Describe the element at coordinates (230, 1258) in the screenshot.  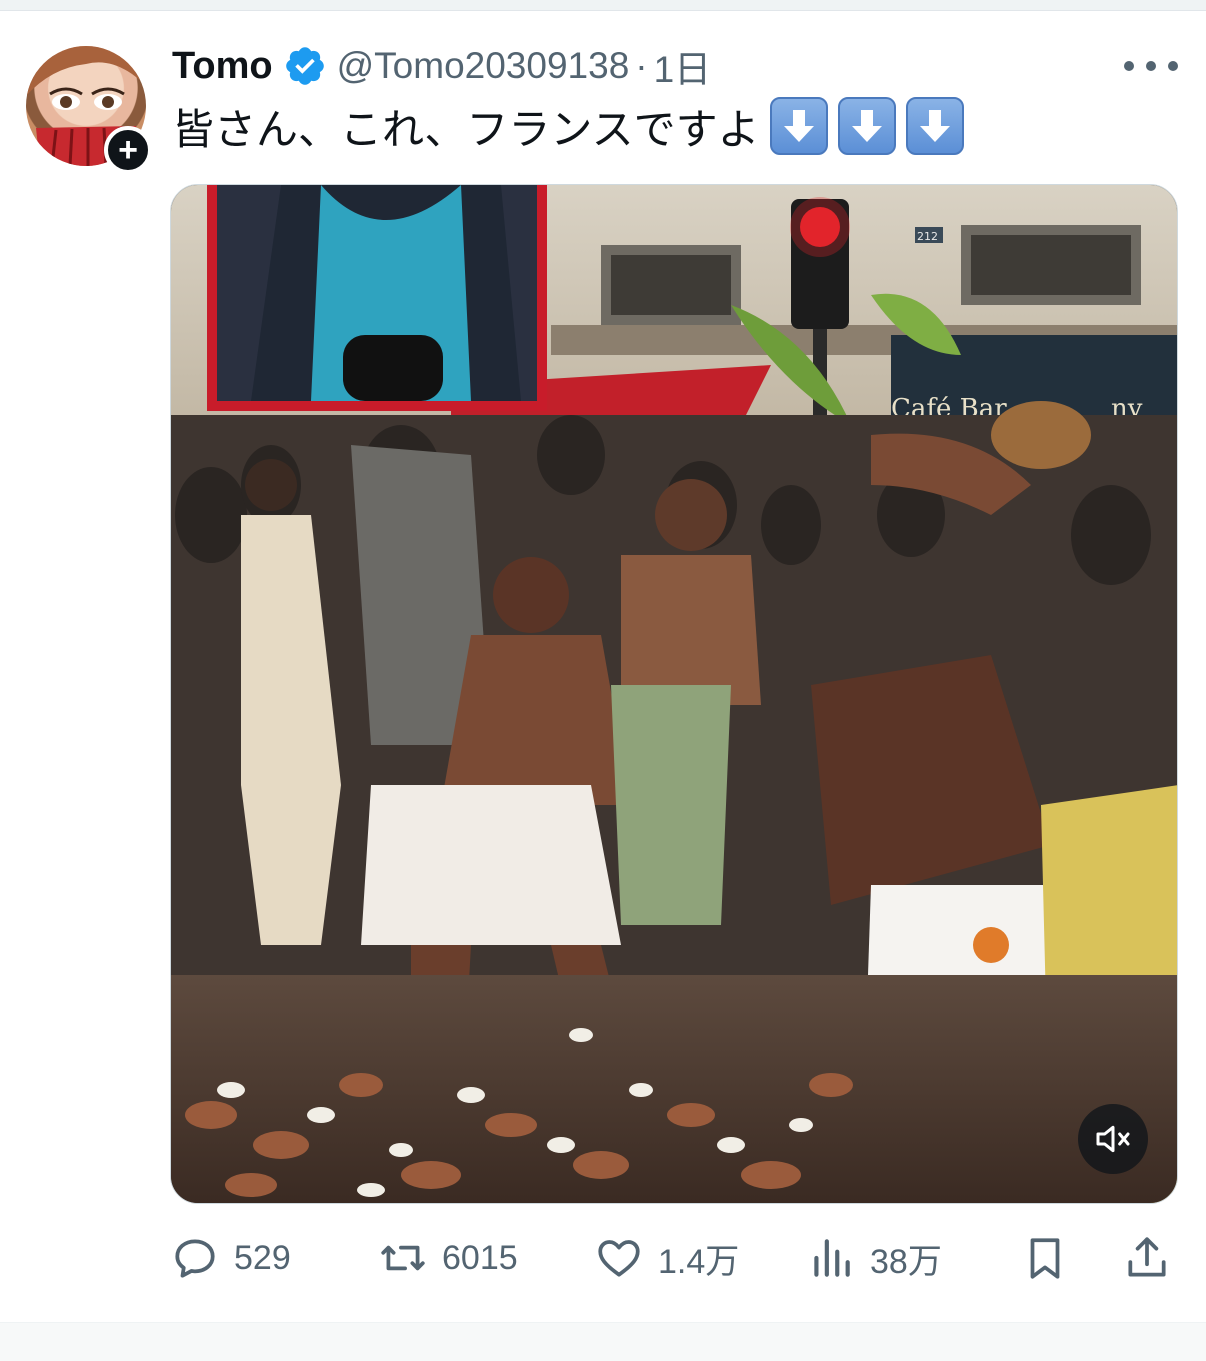
I see `reply-button: 529` at that location.